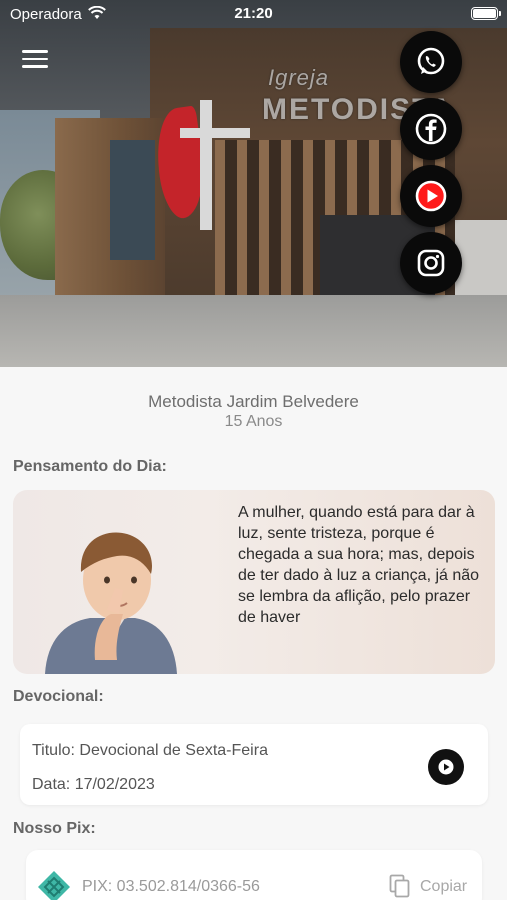  I want to click on cross-logo-bar, so click(215, 133).